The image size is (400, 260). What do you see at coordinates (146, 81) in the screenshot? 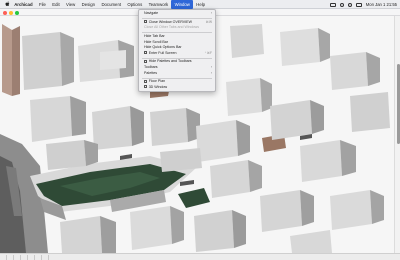
I see `floor-plan-icon` at bounding box center [146, 81].